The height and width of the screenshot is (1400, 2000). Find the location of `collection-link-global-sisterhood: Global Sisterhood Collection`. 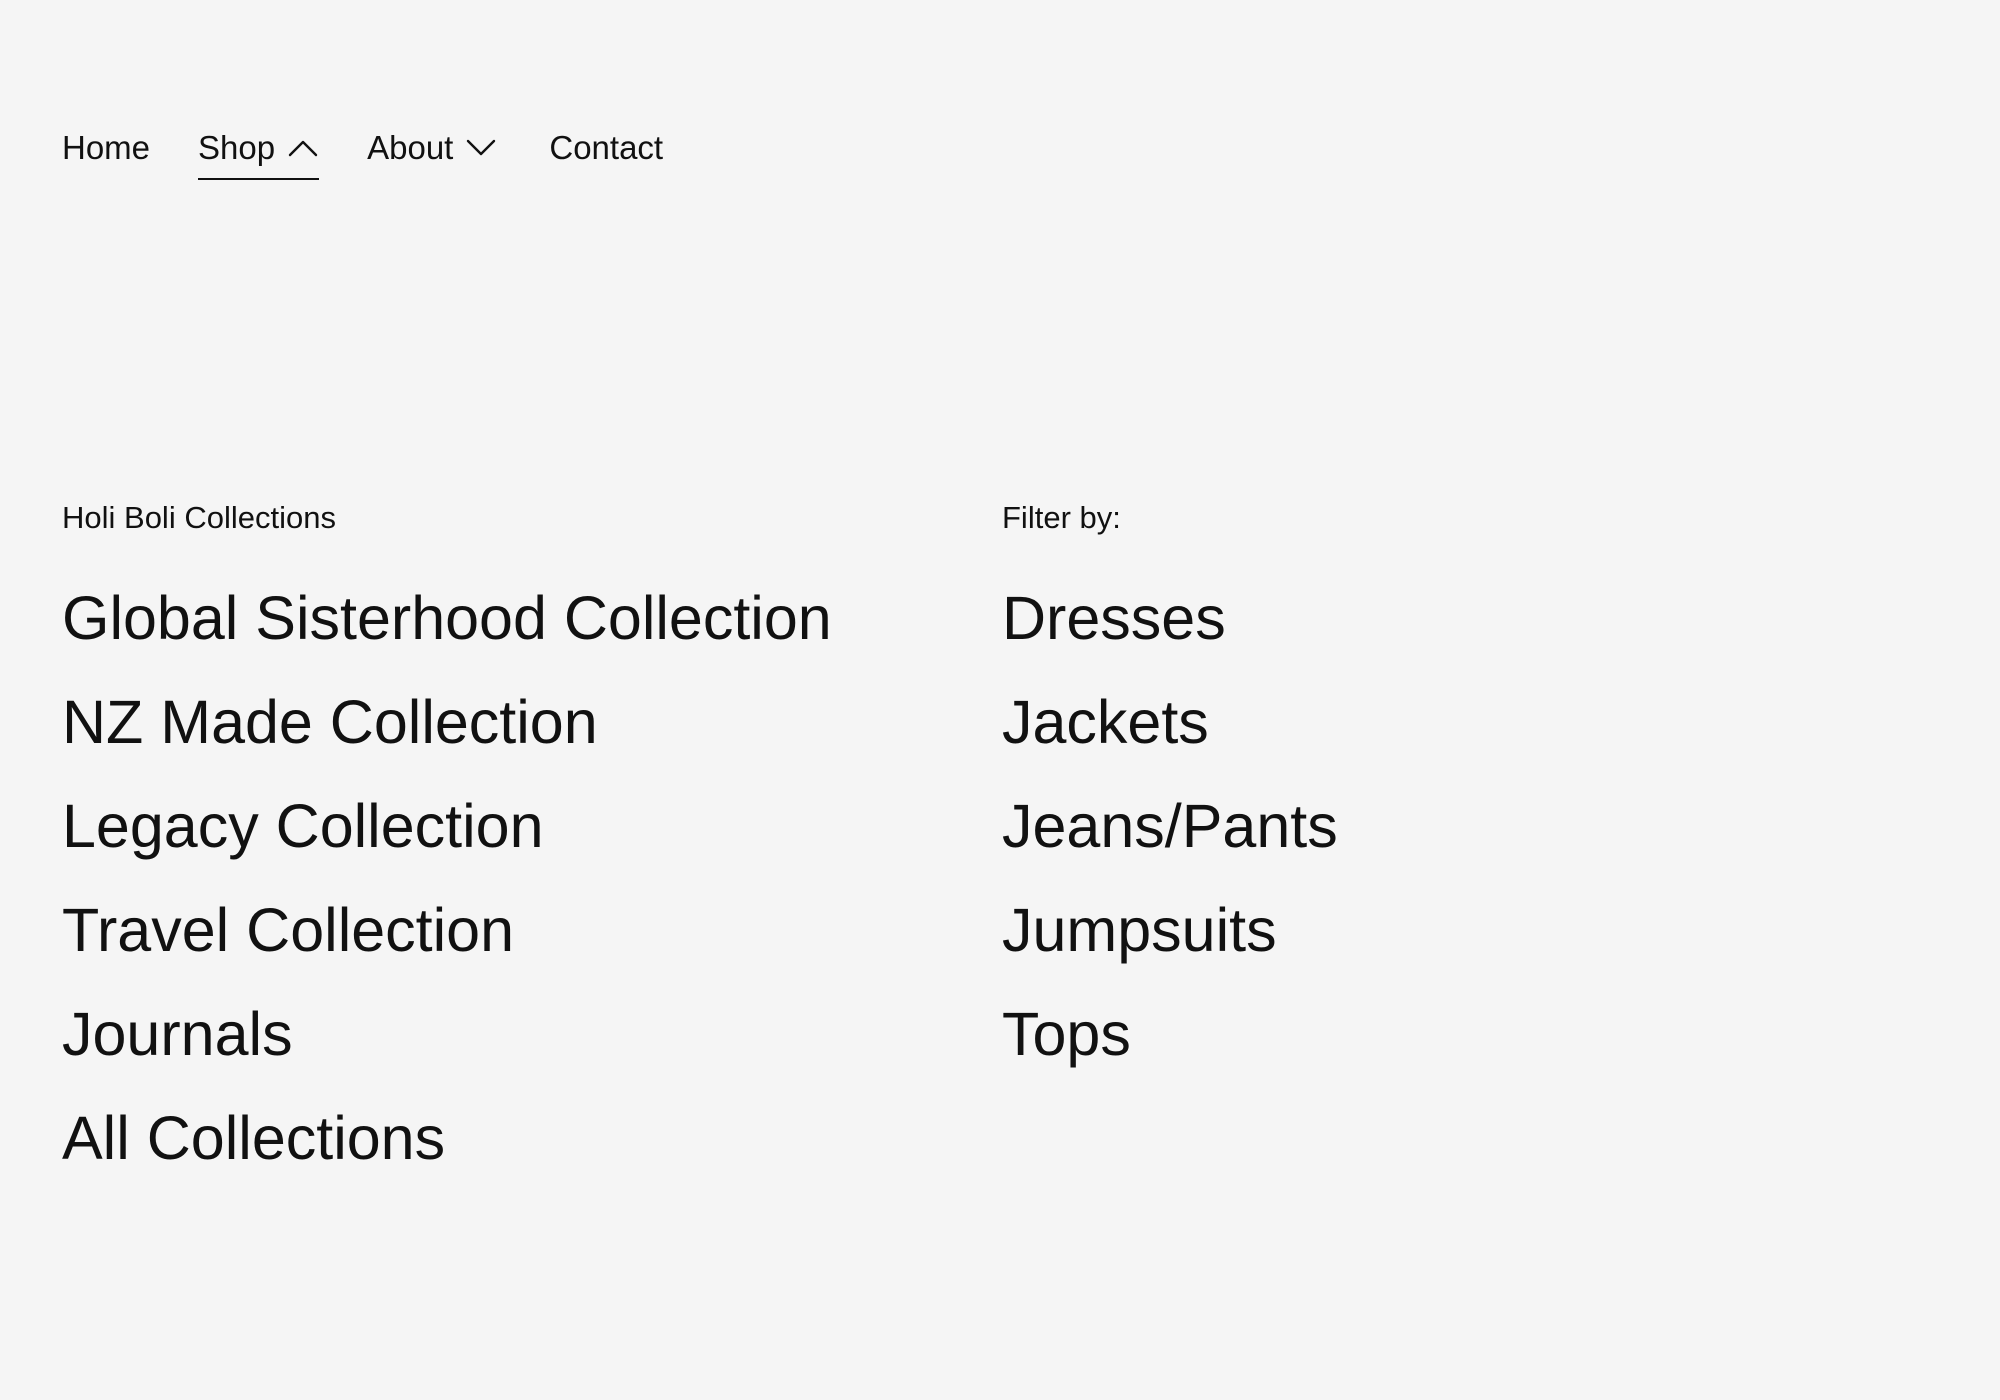

collection-link-global-sisterhood: Global Sisterhood Collection is located at coordinates (502, 618).